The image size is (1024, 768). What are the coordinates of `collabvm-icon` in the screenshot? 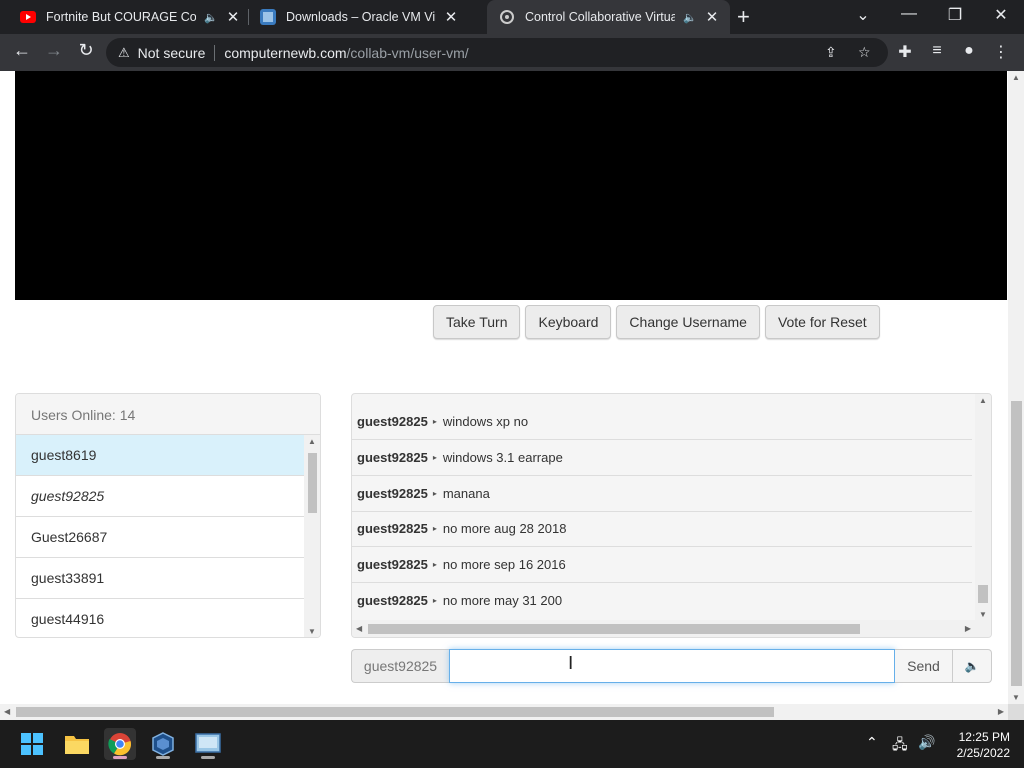 It's located at (507, 17).